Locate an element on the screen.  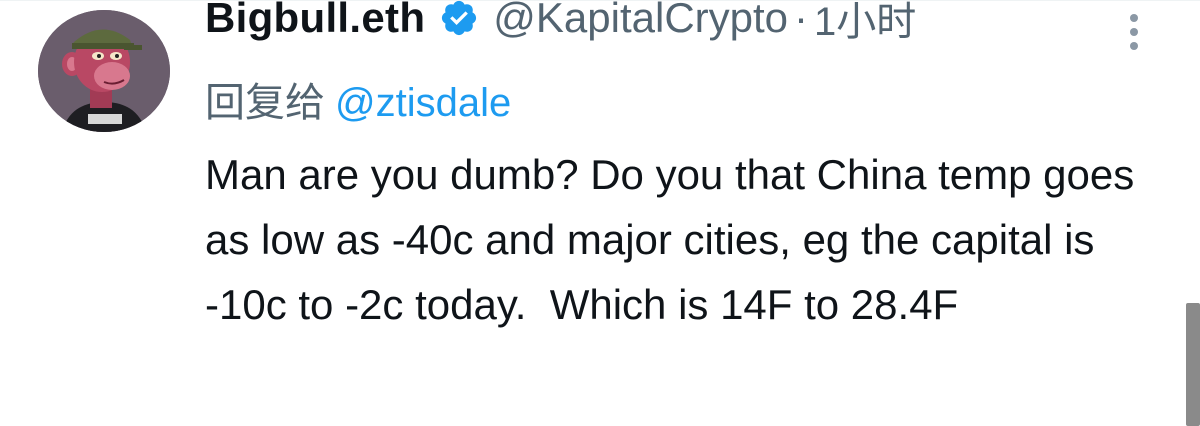
author-handle: @KapitalCrypto is located at coordinates (640, 21).